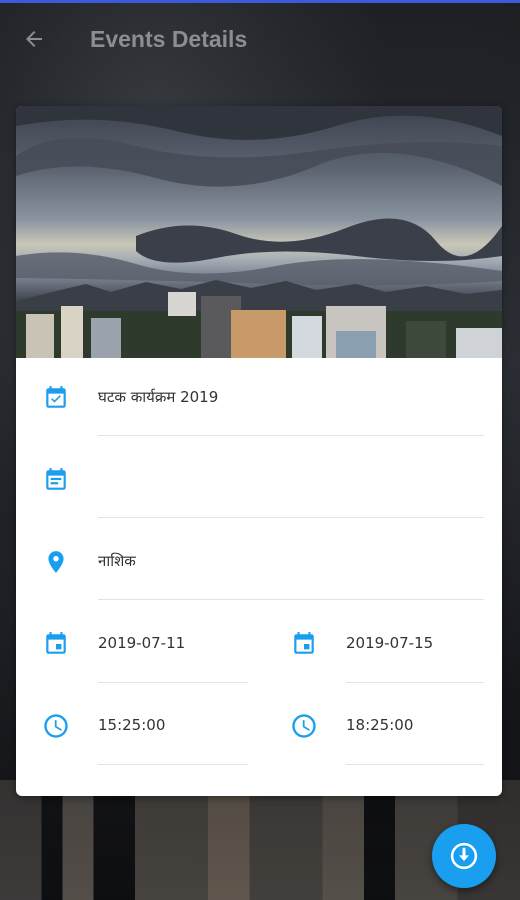 The width and height of the screenshot is (520, 900). What do you see at coordinates (169, 38) in the screenshot?
I see `page-title: Events Details` at bounding box center [169, 38].